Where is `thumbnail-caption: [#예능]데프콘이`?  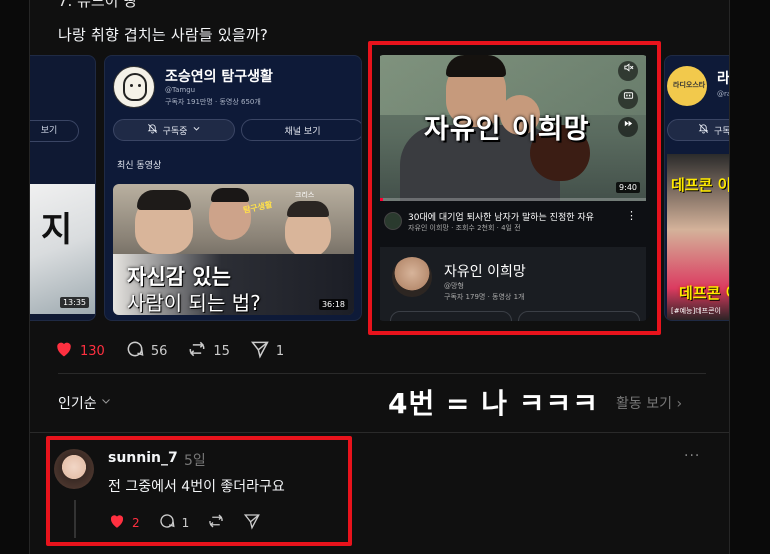
thumbnail-caption: [#예능]데프콘이 is located at coordinates (696, 311).